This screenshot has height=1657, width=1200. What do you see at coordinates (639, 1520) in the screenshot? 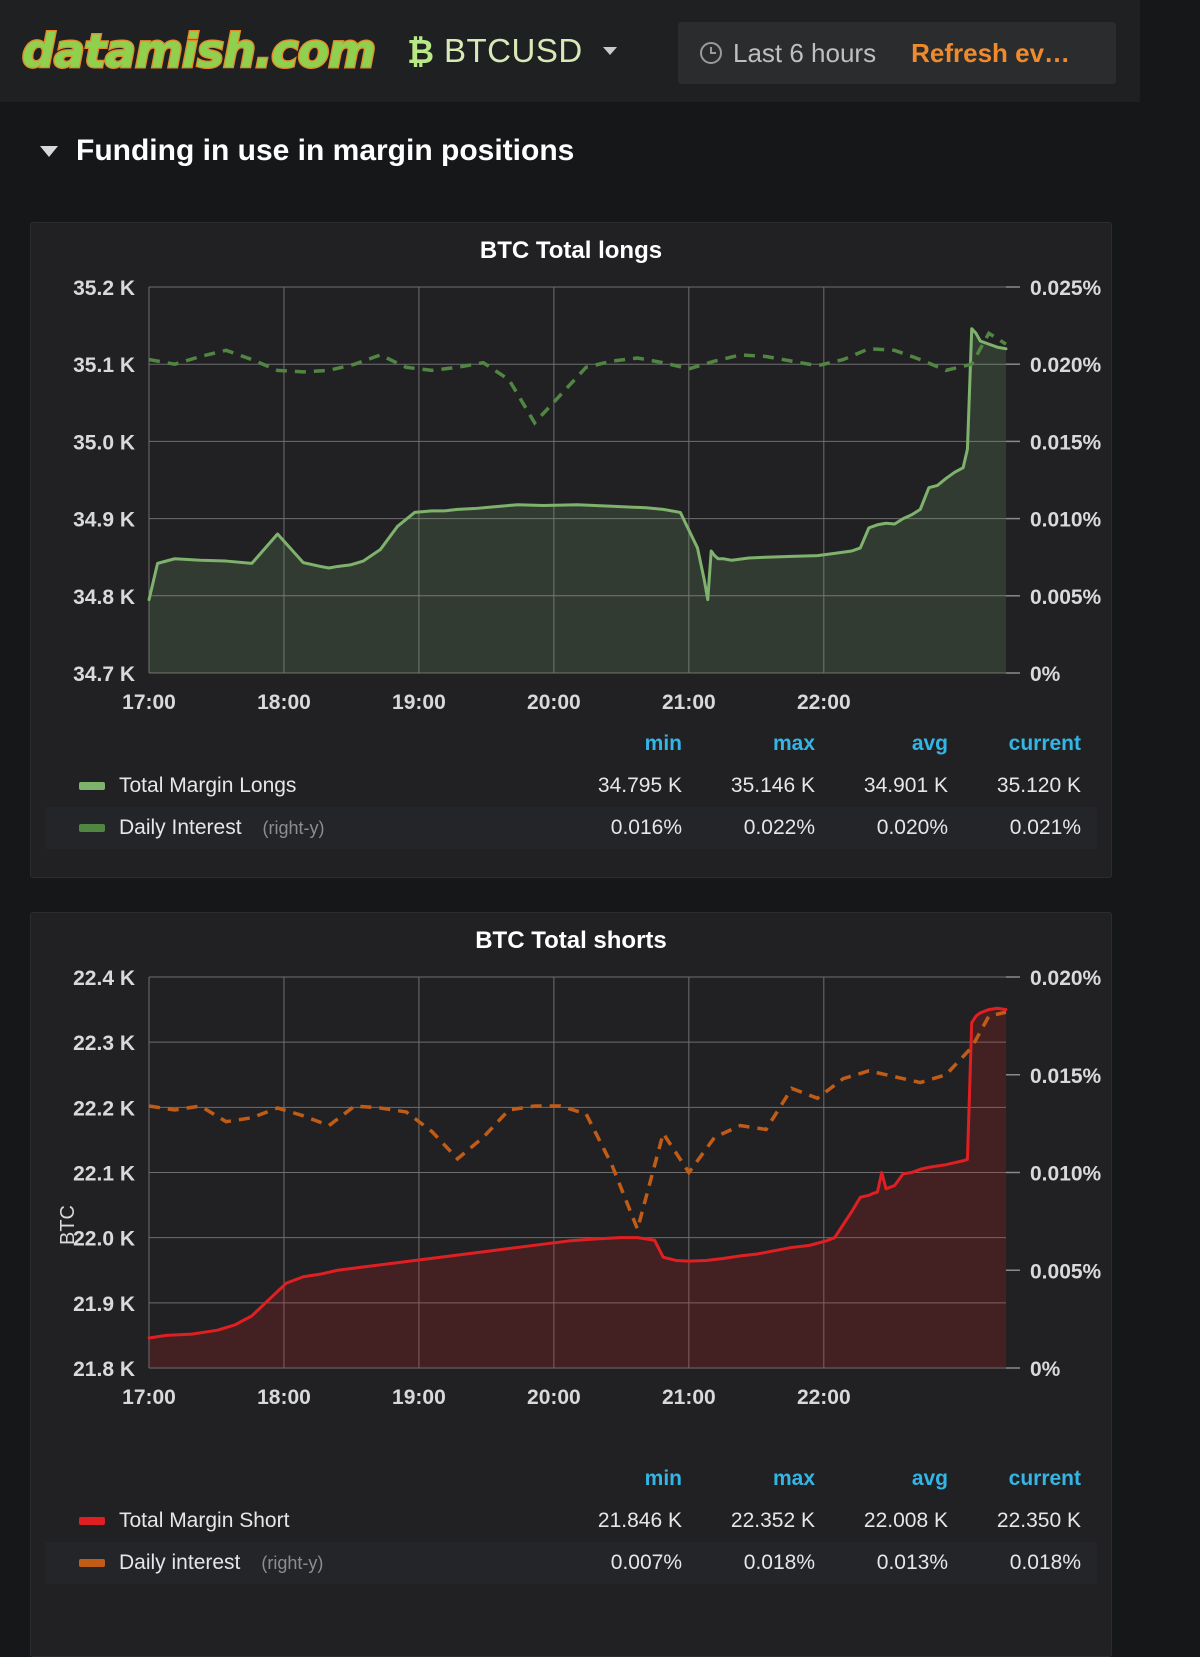
I see `legend-value-min: 21.846 K` at bounding box center [639, 1520].